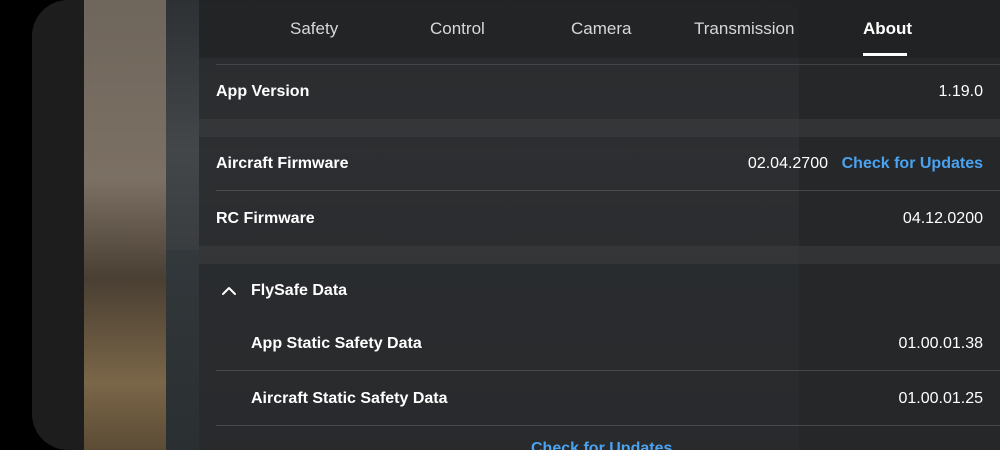  I want to click on flysafe-data-label: FlySafe Data, so click(299, 290).